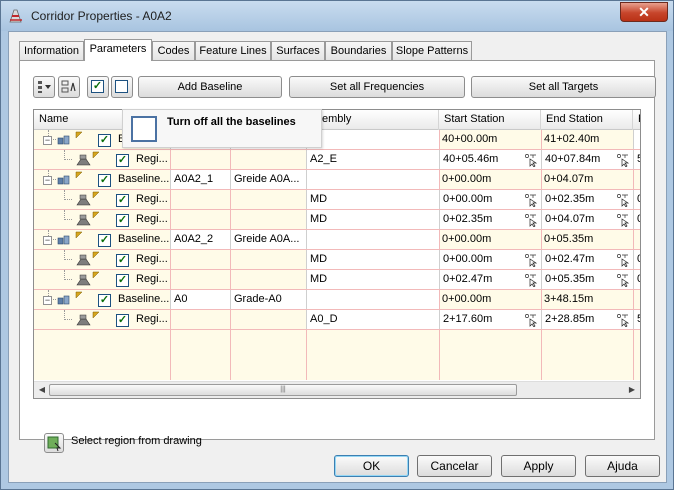  I want to click on column-header-end-station: End Station, so click(587, 120).